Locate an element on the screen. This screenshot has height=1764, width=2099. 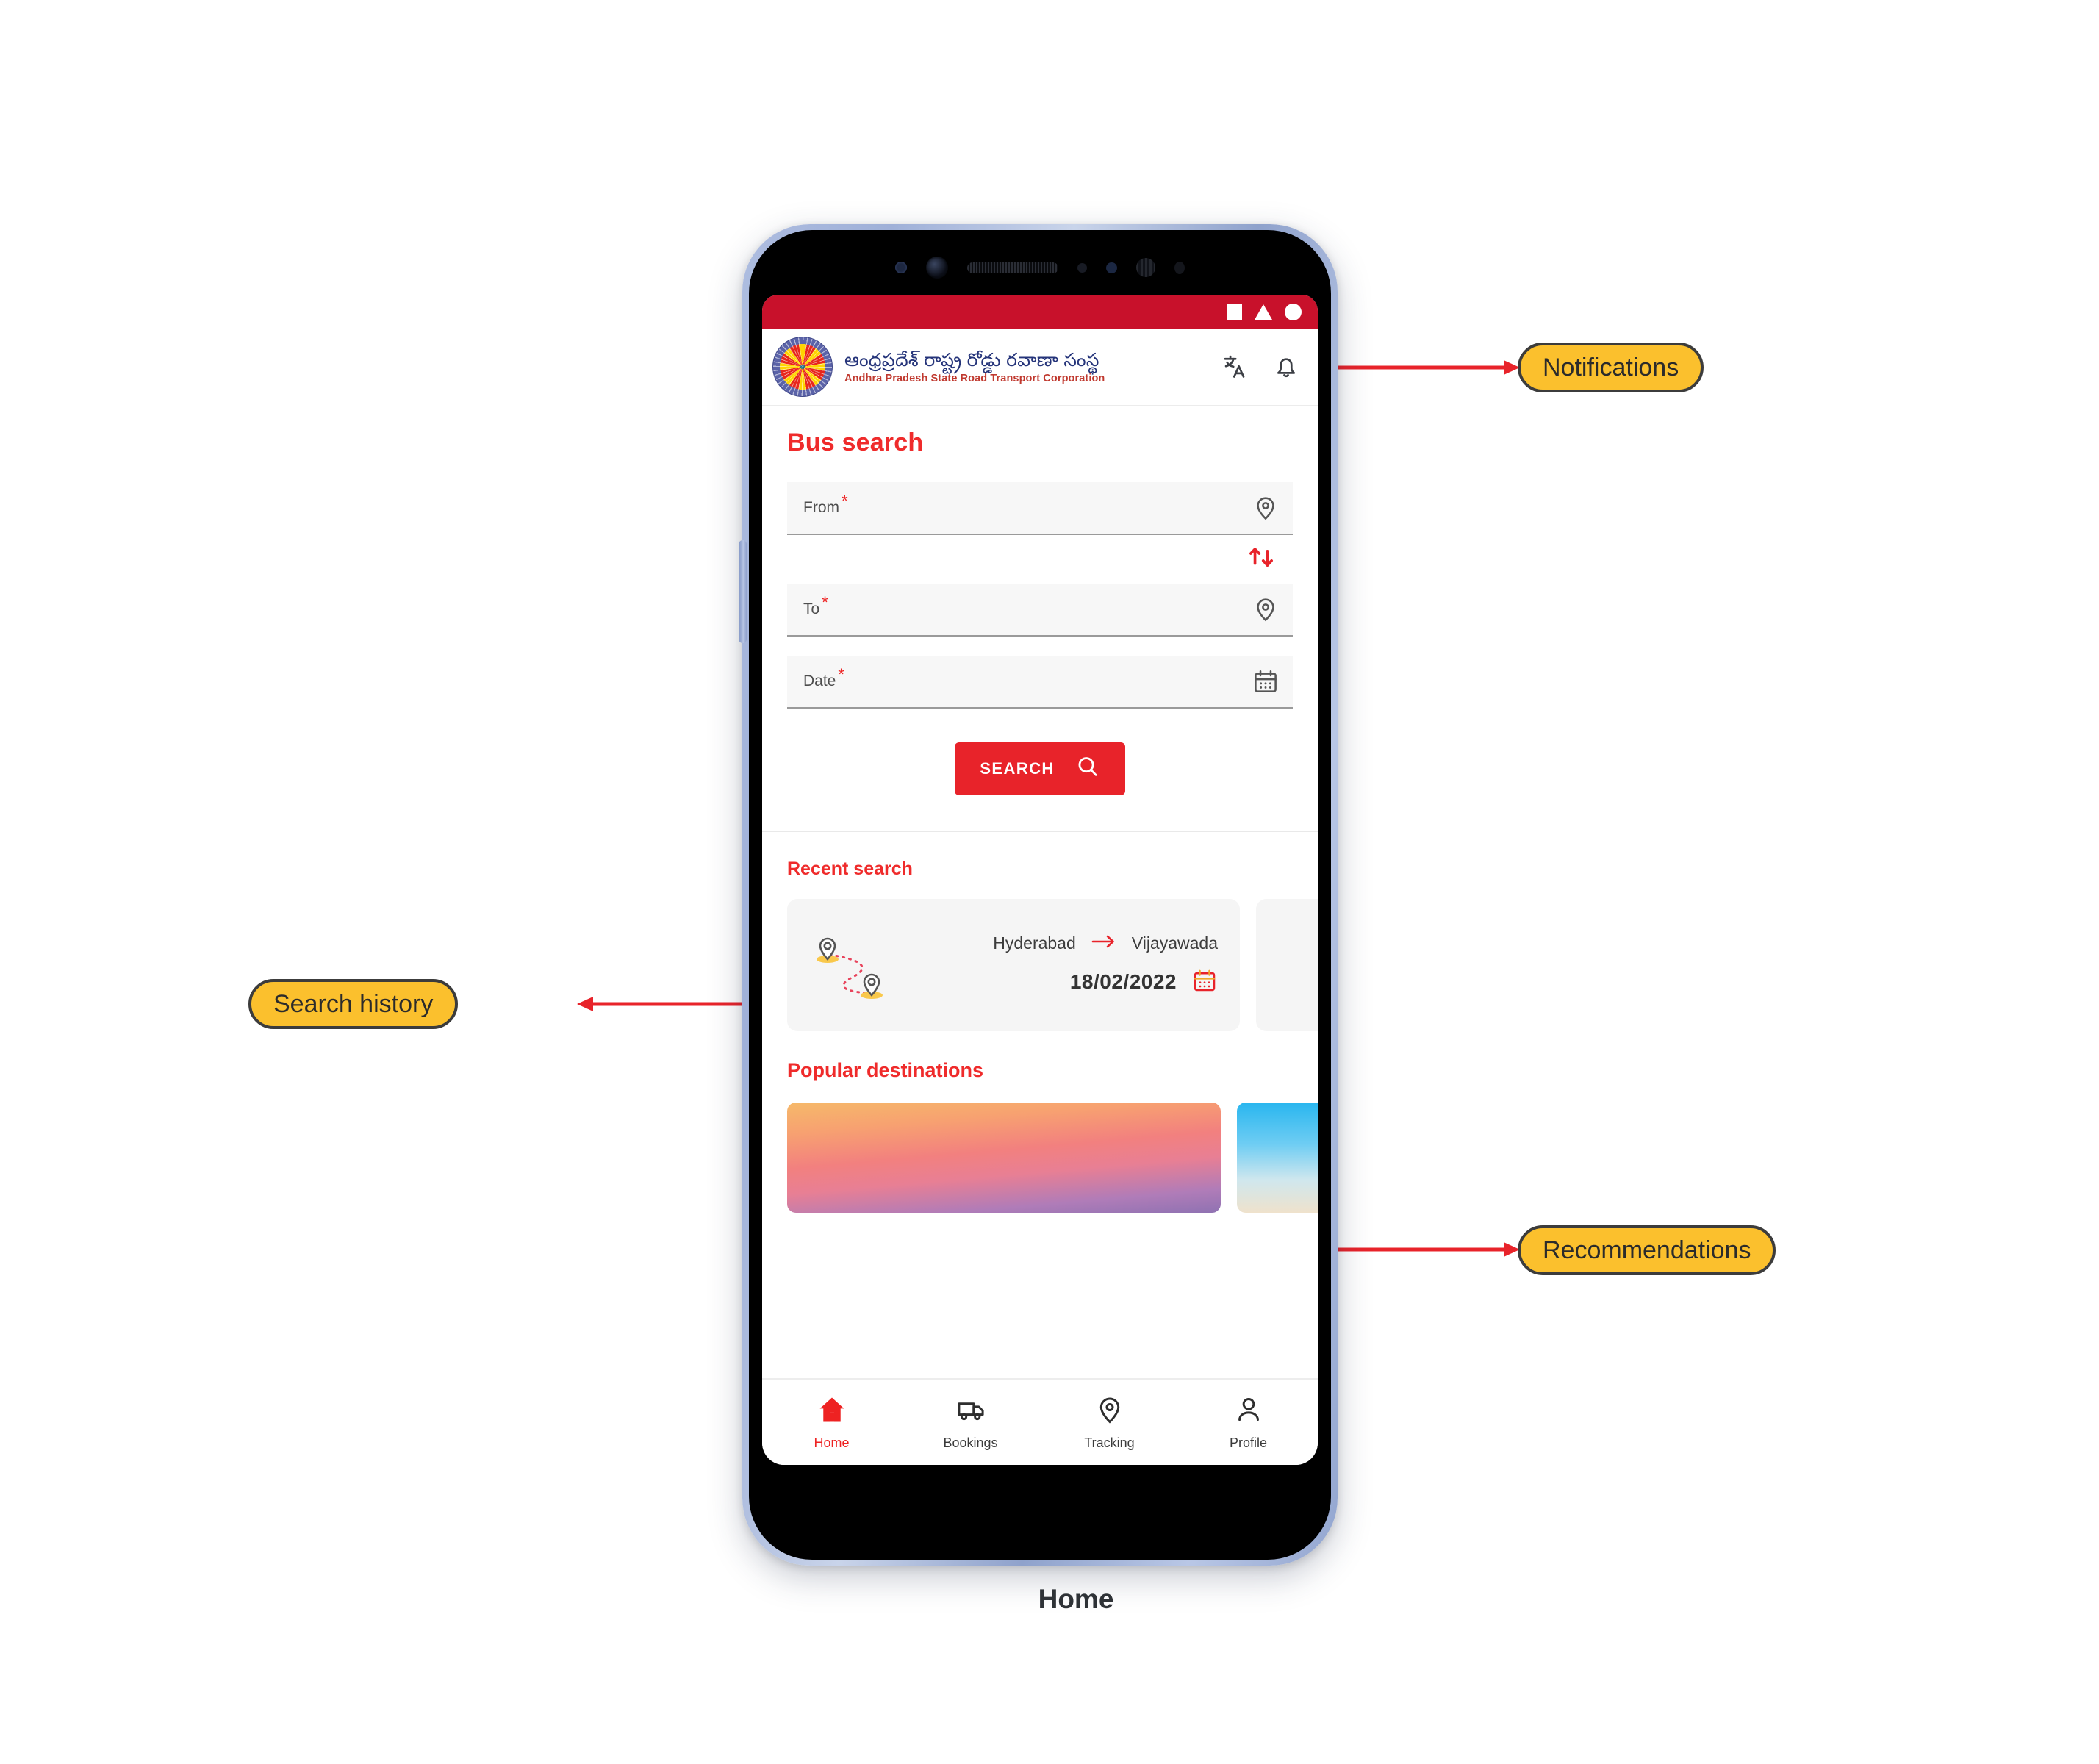
from-field: From * is located at coordinates (1040, 508).